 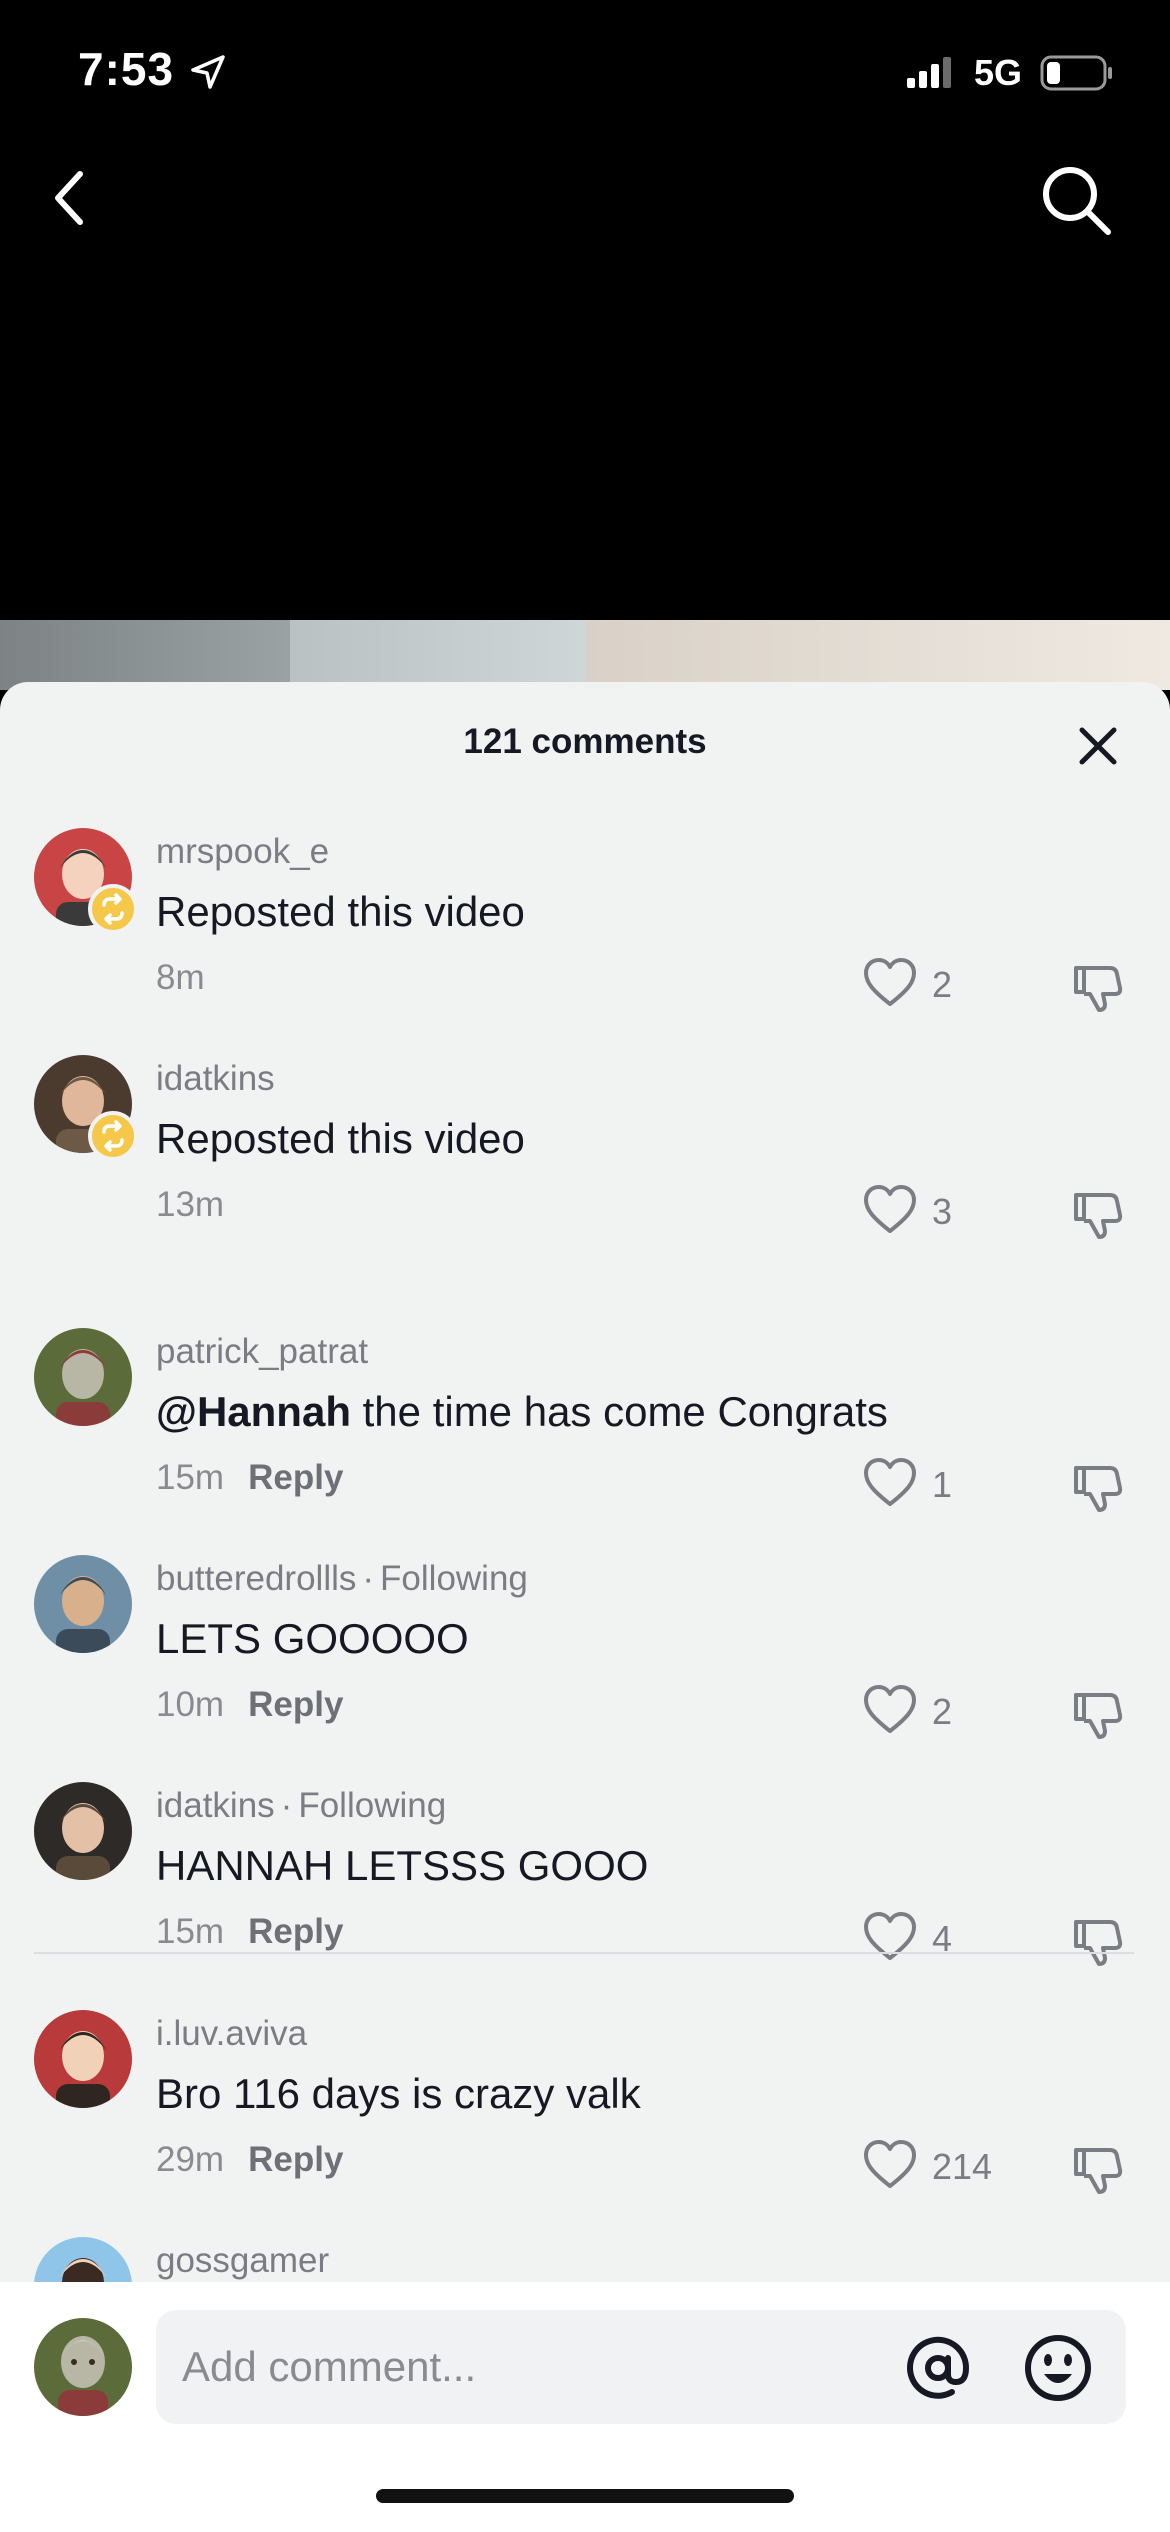 What do you see at coordinates (1076, 73) in the screenshot?
I see `battery-icon` at bounding box center [1076, 73].